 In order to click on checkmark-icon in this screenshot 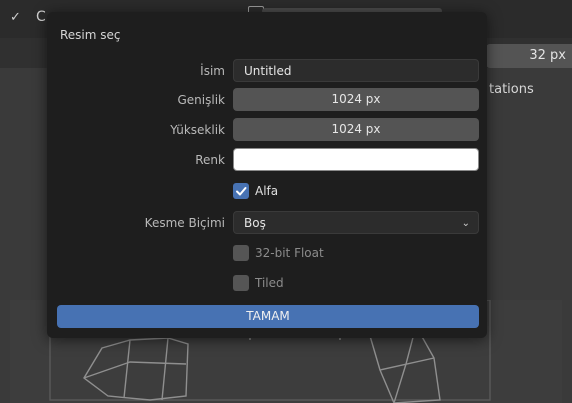, I will do `click(241, 191)`.